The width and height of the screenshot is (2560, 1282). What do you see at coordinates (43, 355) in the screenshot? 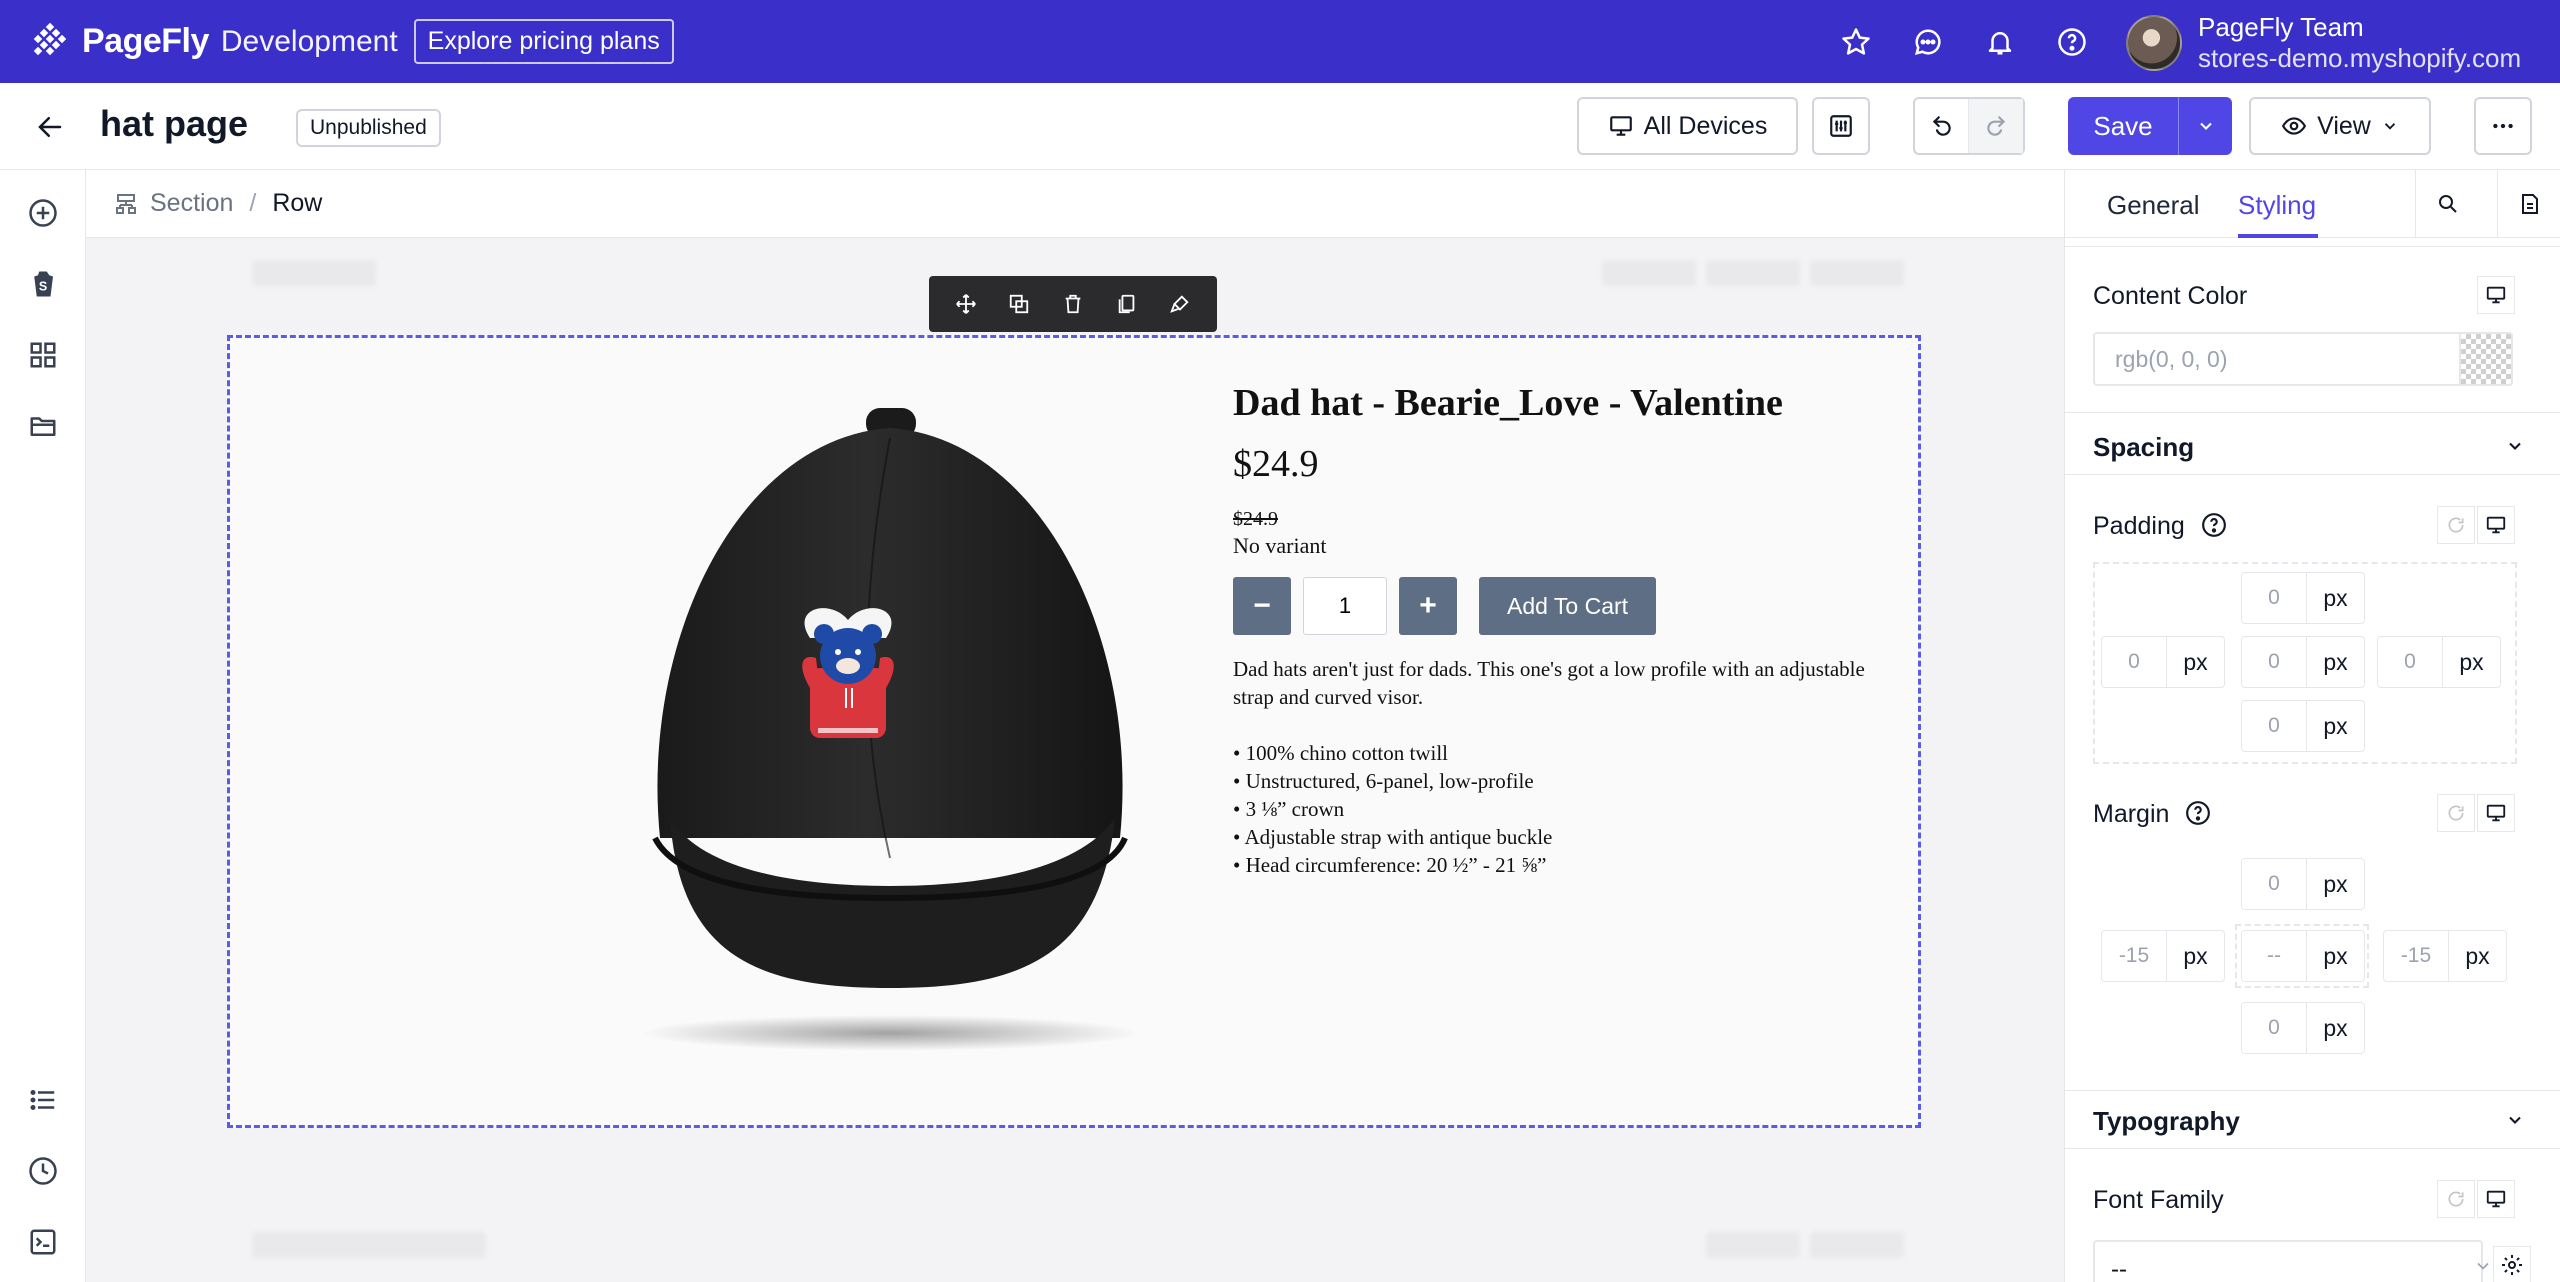
I see `grid-icon` at bounding box center [43, 355].